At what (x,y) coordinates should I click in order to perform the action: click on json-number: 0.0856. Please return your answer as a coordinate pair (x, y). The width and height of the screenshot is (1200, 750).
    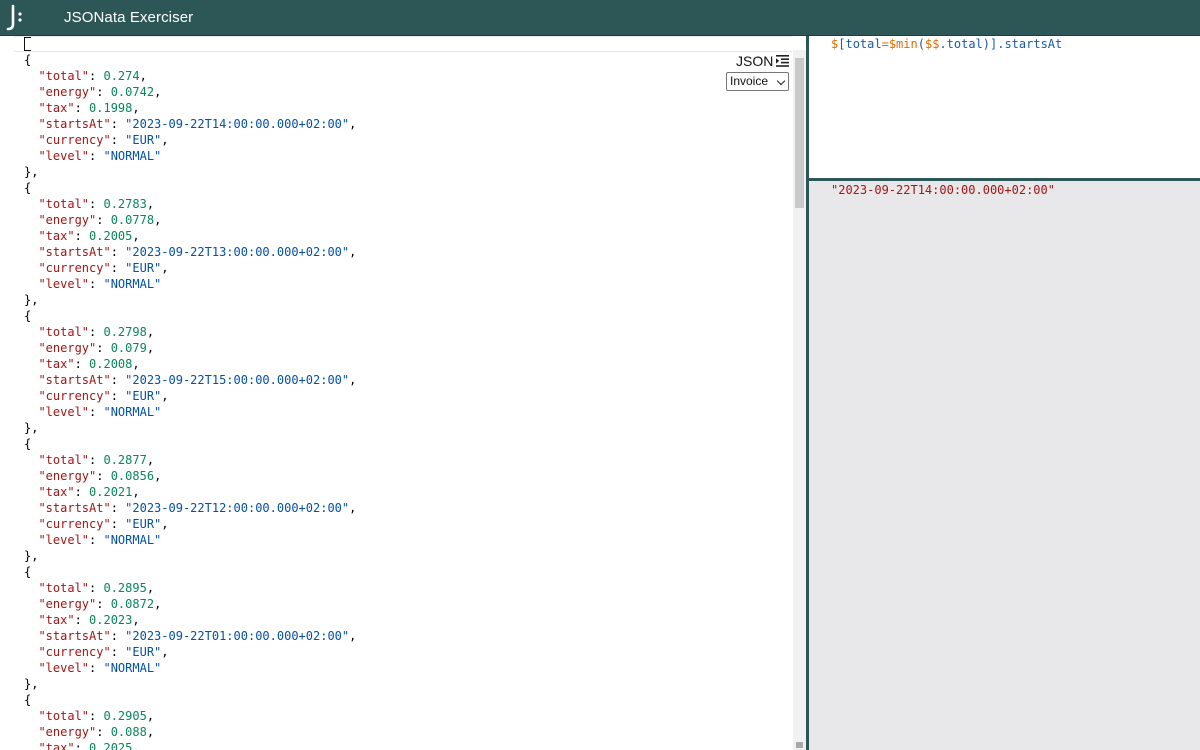
    Looking at the image, I should click on (132, 476).